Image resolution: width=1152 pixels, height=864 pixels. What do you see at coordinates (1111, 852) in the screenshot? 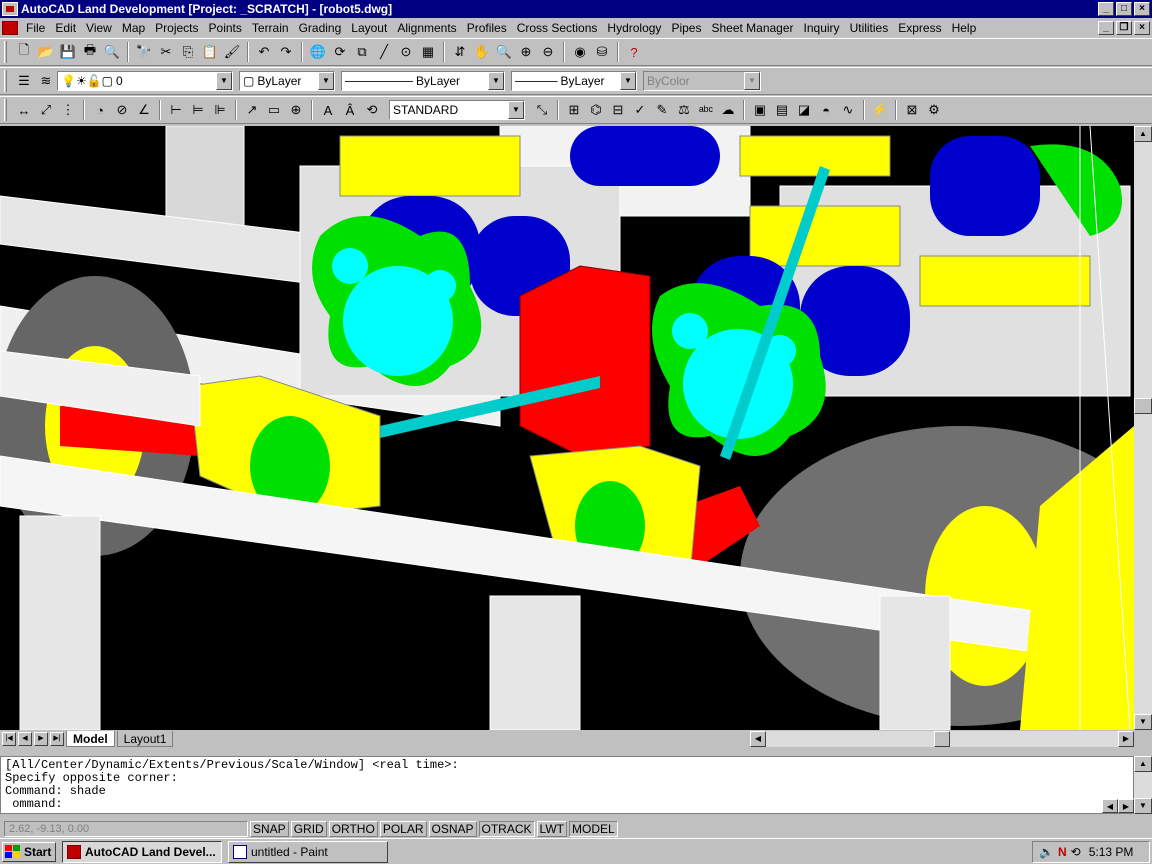
I see `clock: 5:13 PM` at bounding box center [1111, 852].